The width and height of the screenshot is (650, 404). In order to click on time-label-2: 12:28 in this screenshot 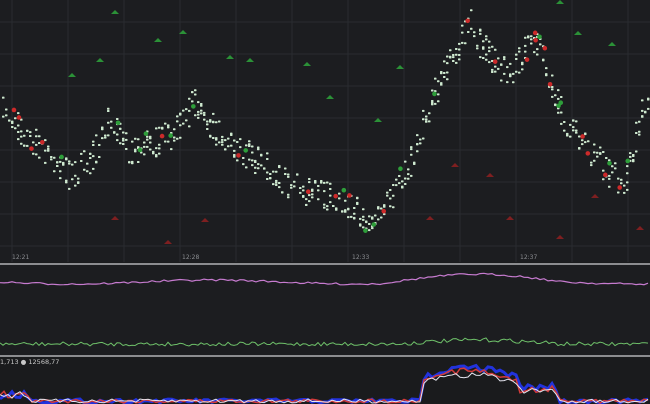, I will do `click(191, 257)`.